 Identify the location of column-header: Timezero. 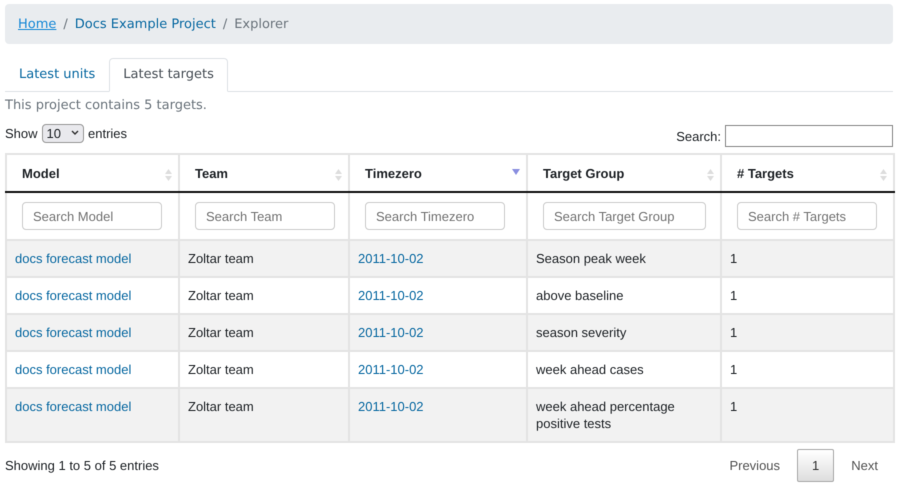
(438, 173).